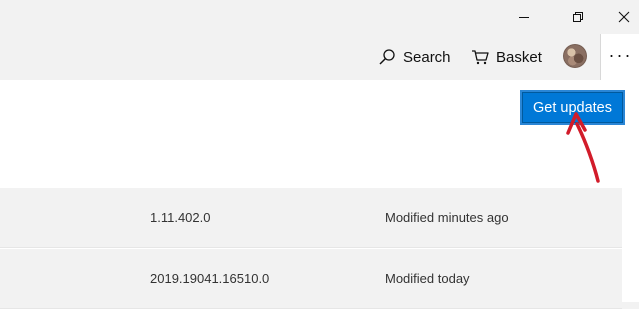 The image size is (639, 309). I want to click on search-label: Search, so click(427, 57).